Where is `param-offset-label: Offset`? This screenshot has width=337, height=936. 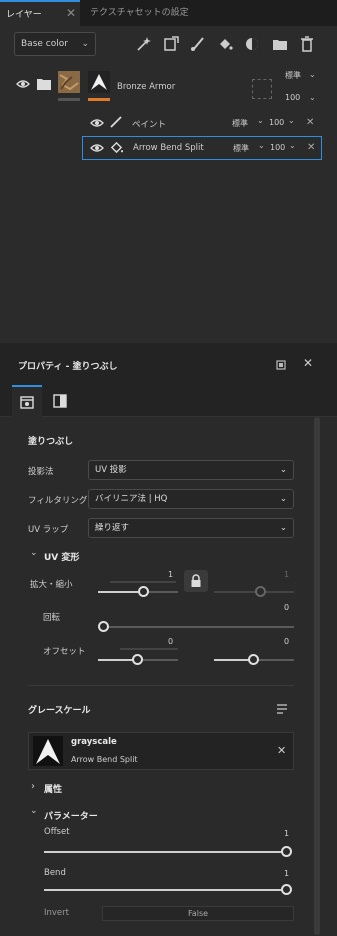 param-offset-label: Offset is located at coordinates (57, 832).